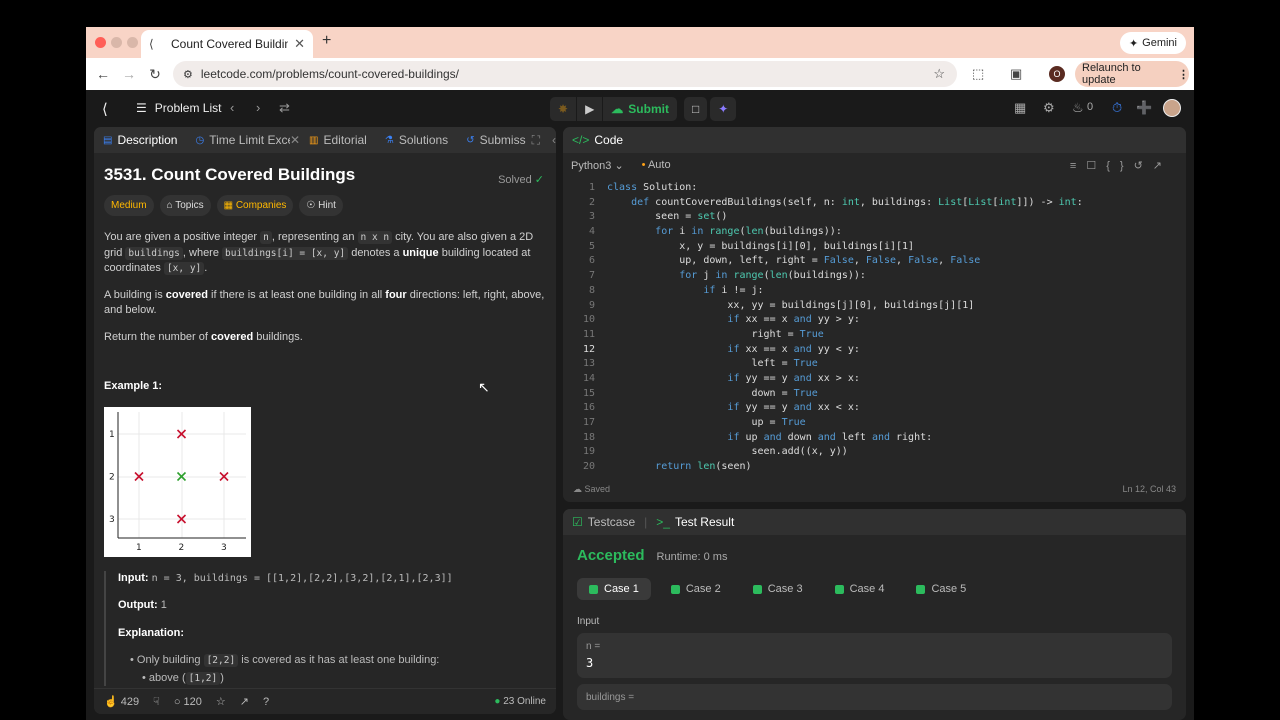 Image resolution: width=1280 pixels, height=720 pixels. Describe the element at coordinates (874, 408) in the screenshot. I see `code-line: 16 if yy == y and xx < x:` at that location.